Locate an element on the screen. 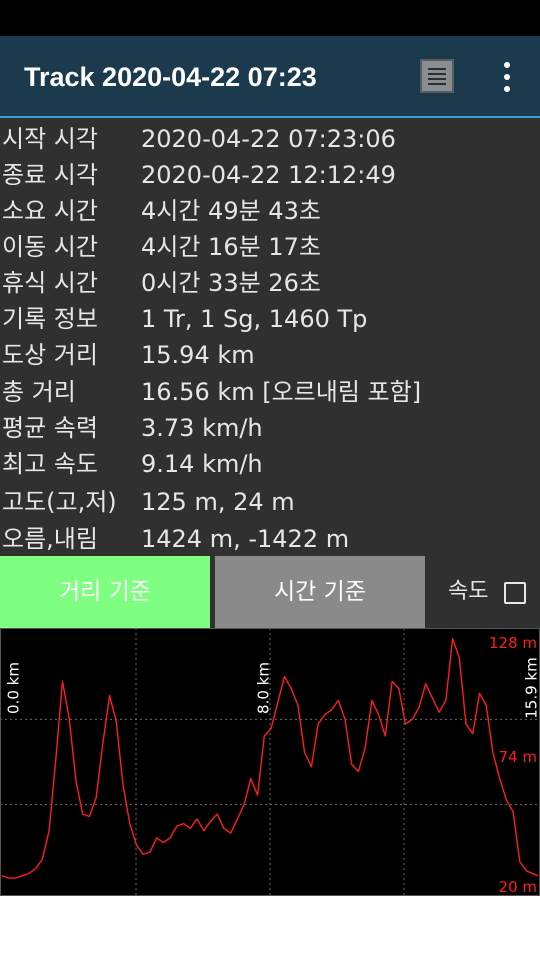  info-row-moving-time: 이동 시간 4시간 16분 17초 is located at coordinates (270, 247).